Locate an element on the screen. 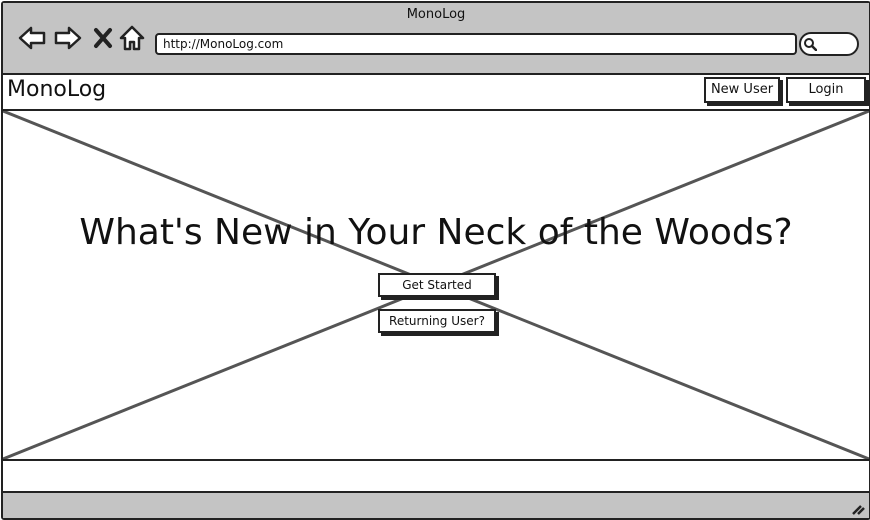  get-started-button: Get Started is located at coordinates (437, 285).